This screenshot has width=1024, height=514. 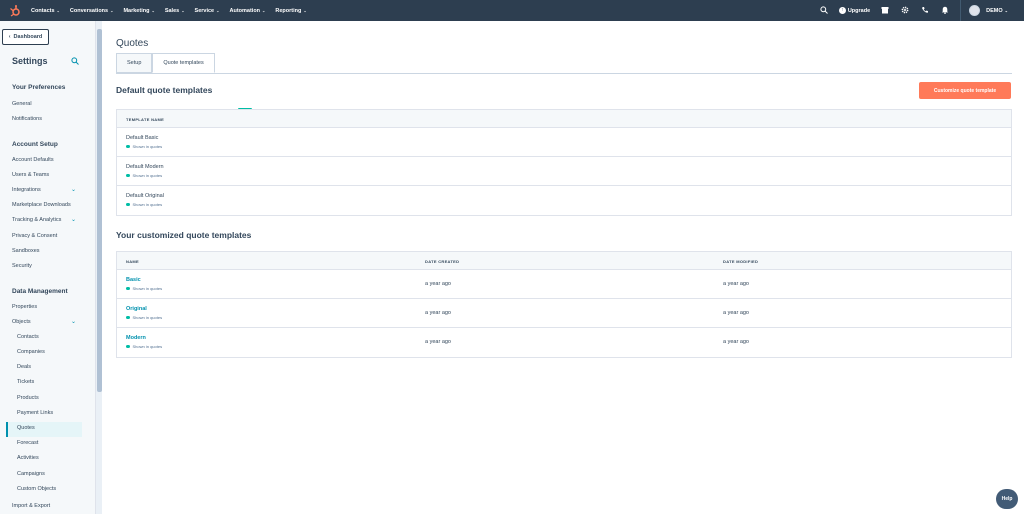 I want to click on nav-label: Conversations, so click(x=89, y=10).